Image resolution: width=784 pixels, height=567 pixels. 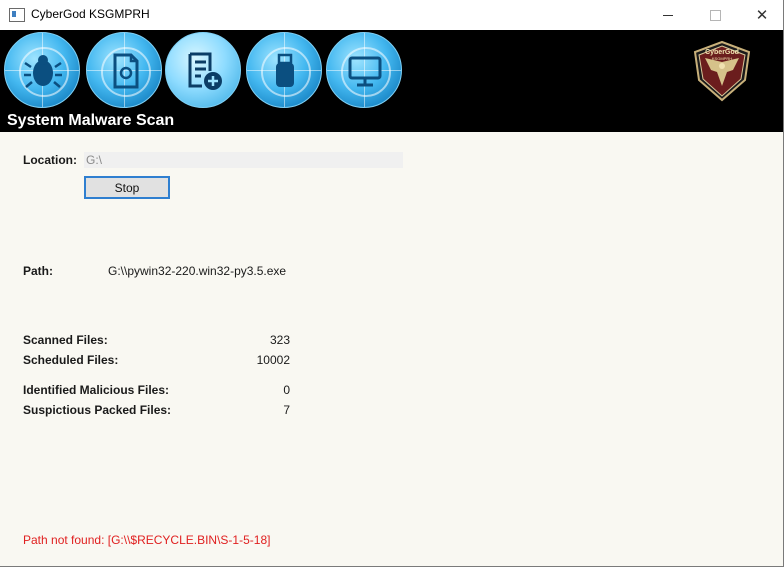 I want to click on minimize-icon, so click(x=668, y=15).